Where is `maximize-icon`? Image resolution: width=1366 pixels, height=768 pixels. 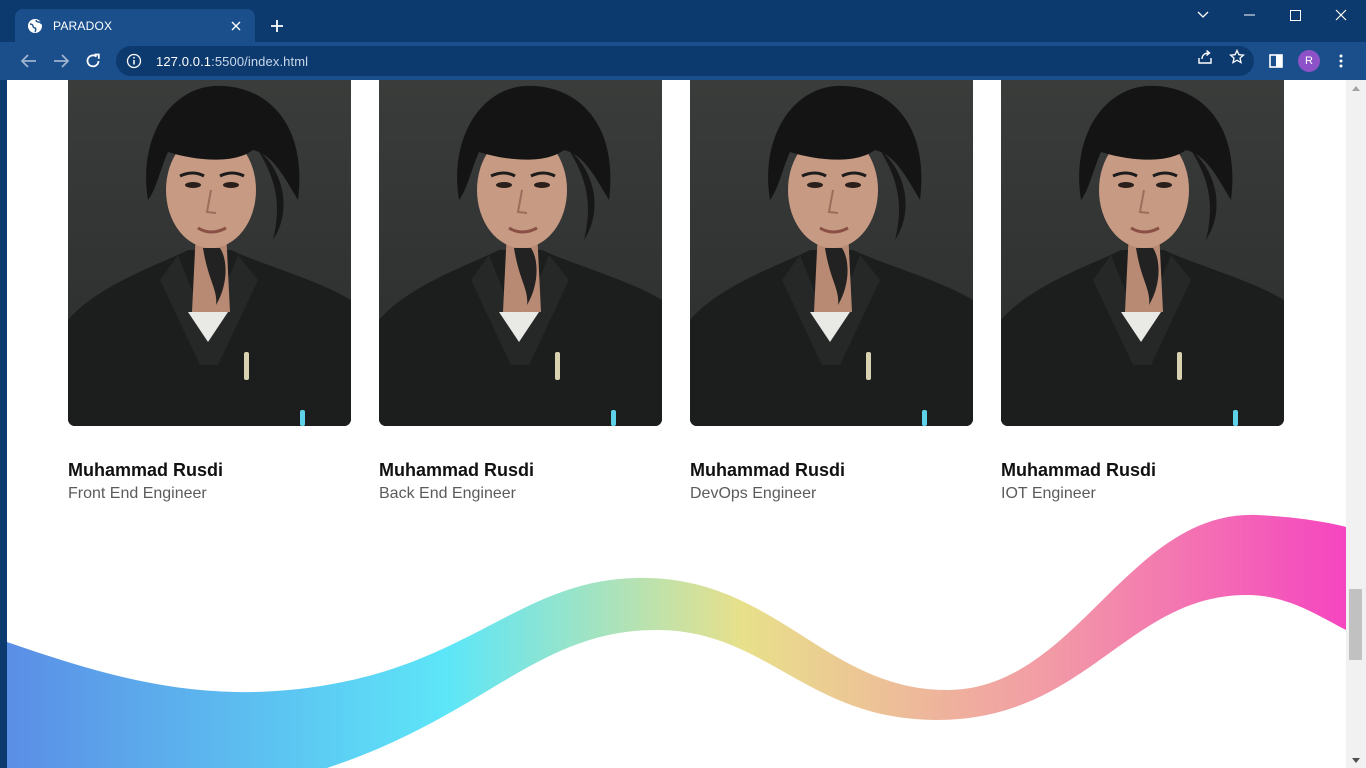
maximize-icon is located at coordinates (1295, 15).